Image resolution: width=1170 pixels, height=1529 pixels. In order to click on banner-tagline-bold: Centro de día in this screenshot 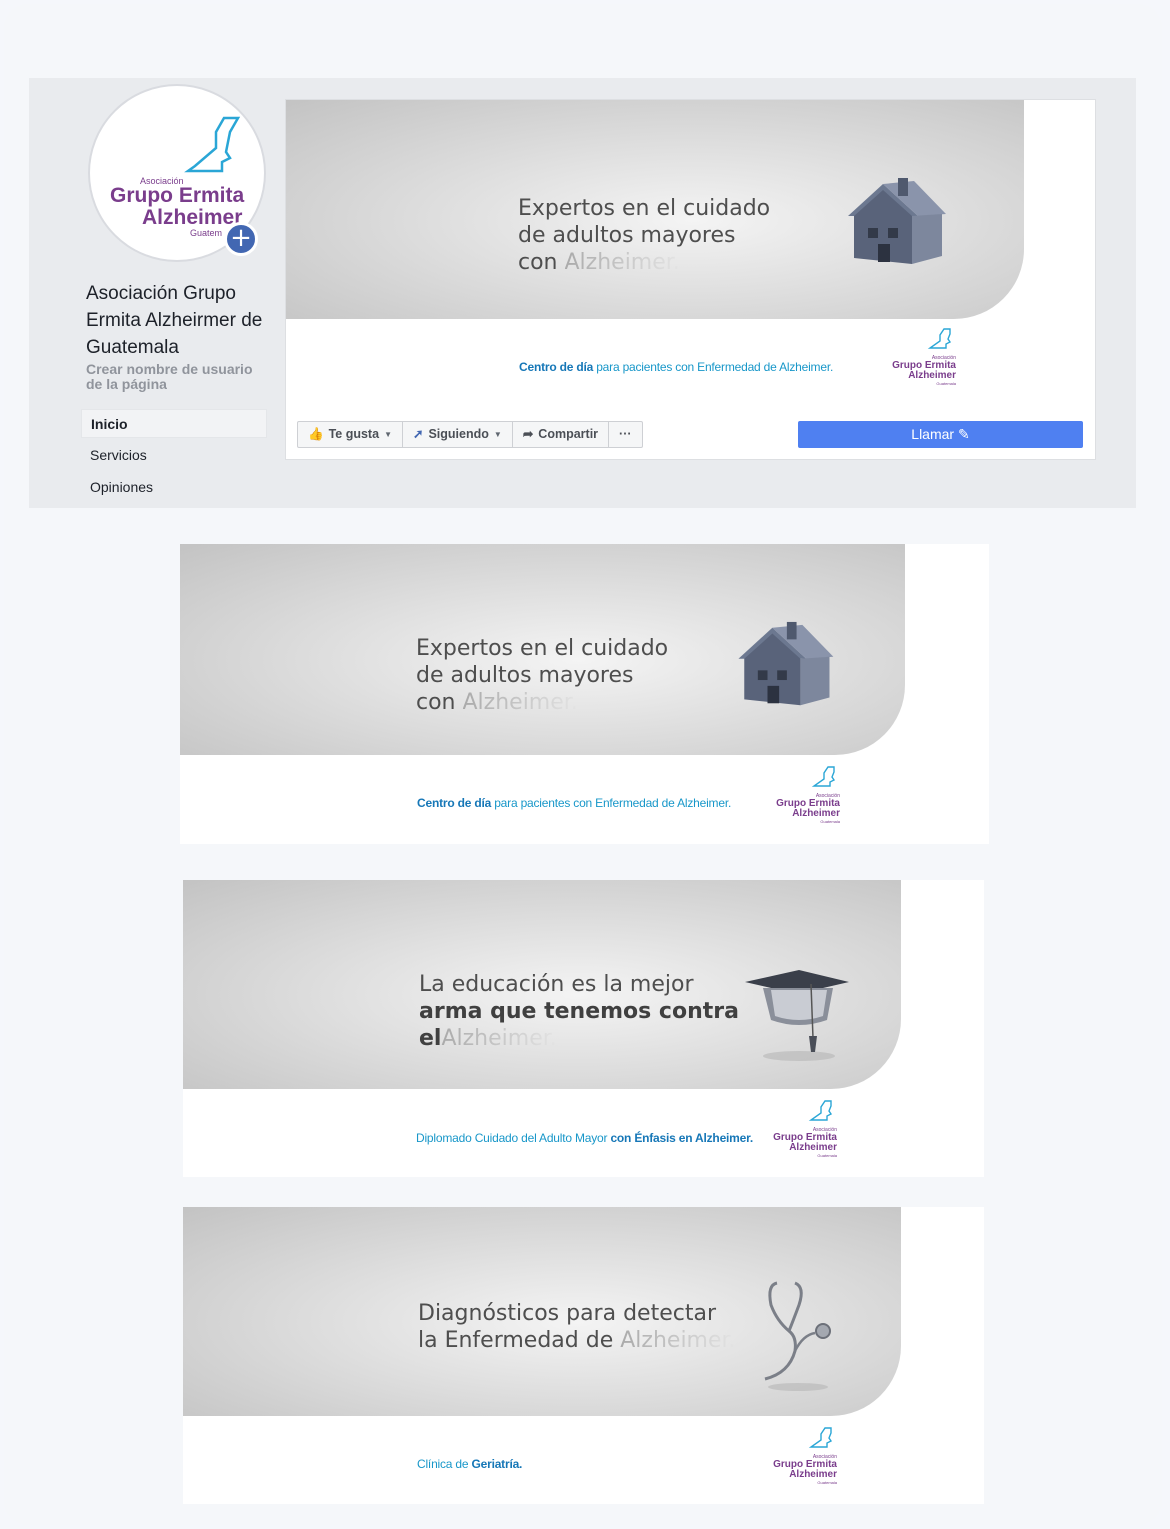, I will do `click(454, 803)`.